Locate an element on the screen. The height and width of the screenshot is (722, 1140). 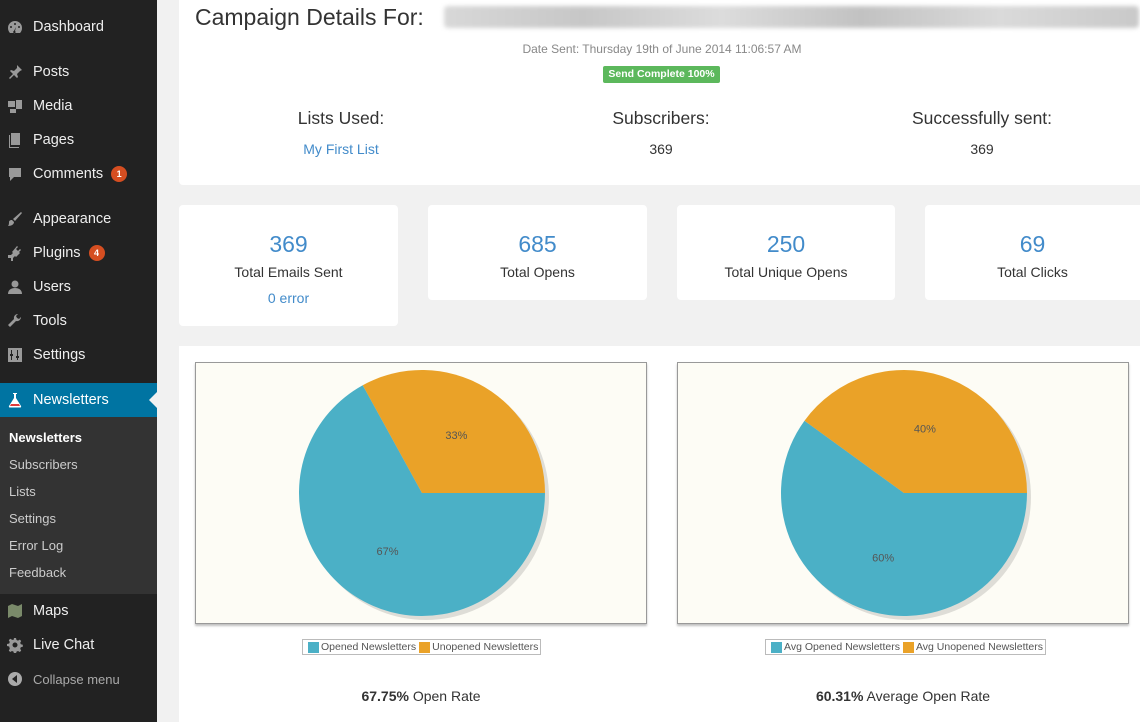
submenu-error-log: Error Log is located at coordinates (36, 545).